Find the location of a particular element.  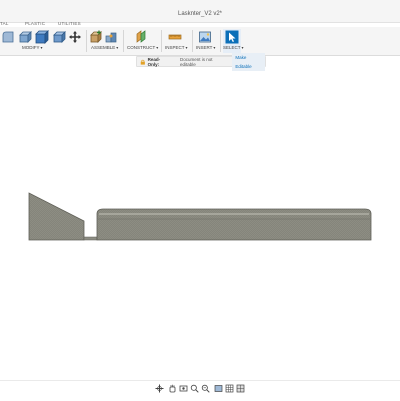

connecting-step is located at coordinates (90, 238).